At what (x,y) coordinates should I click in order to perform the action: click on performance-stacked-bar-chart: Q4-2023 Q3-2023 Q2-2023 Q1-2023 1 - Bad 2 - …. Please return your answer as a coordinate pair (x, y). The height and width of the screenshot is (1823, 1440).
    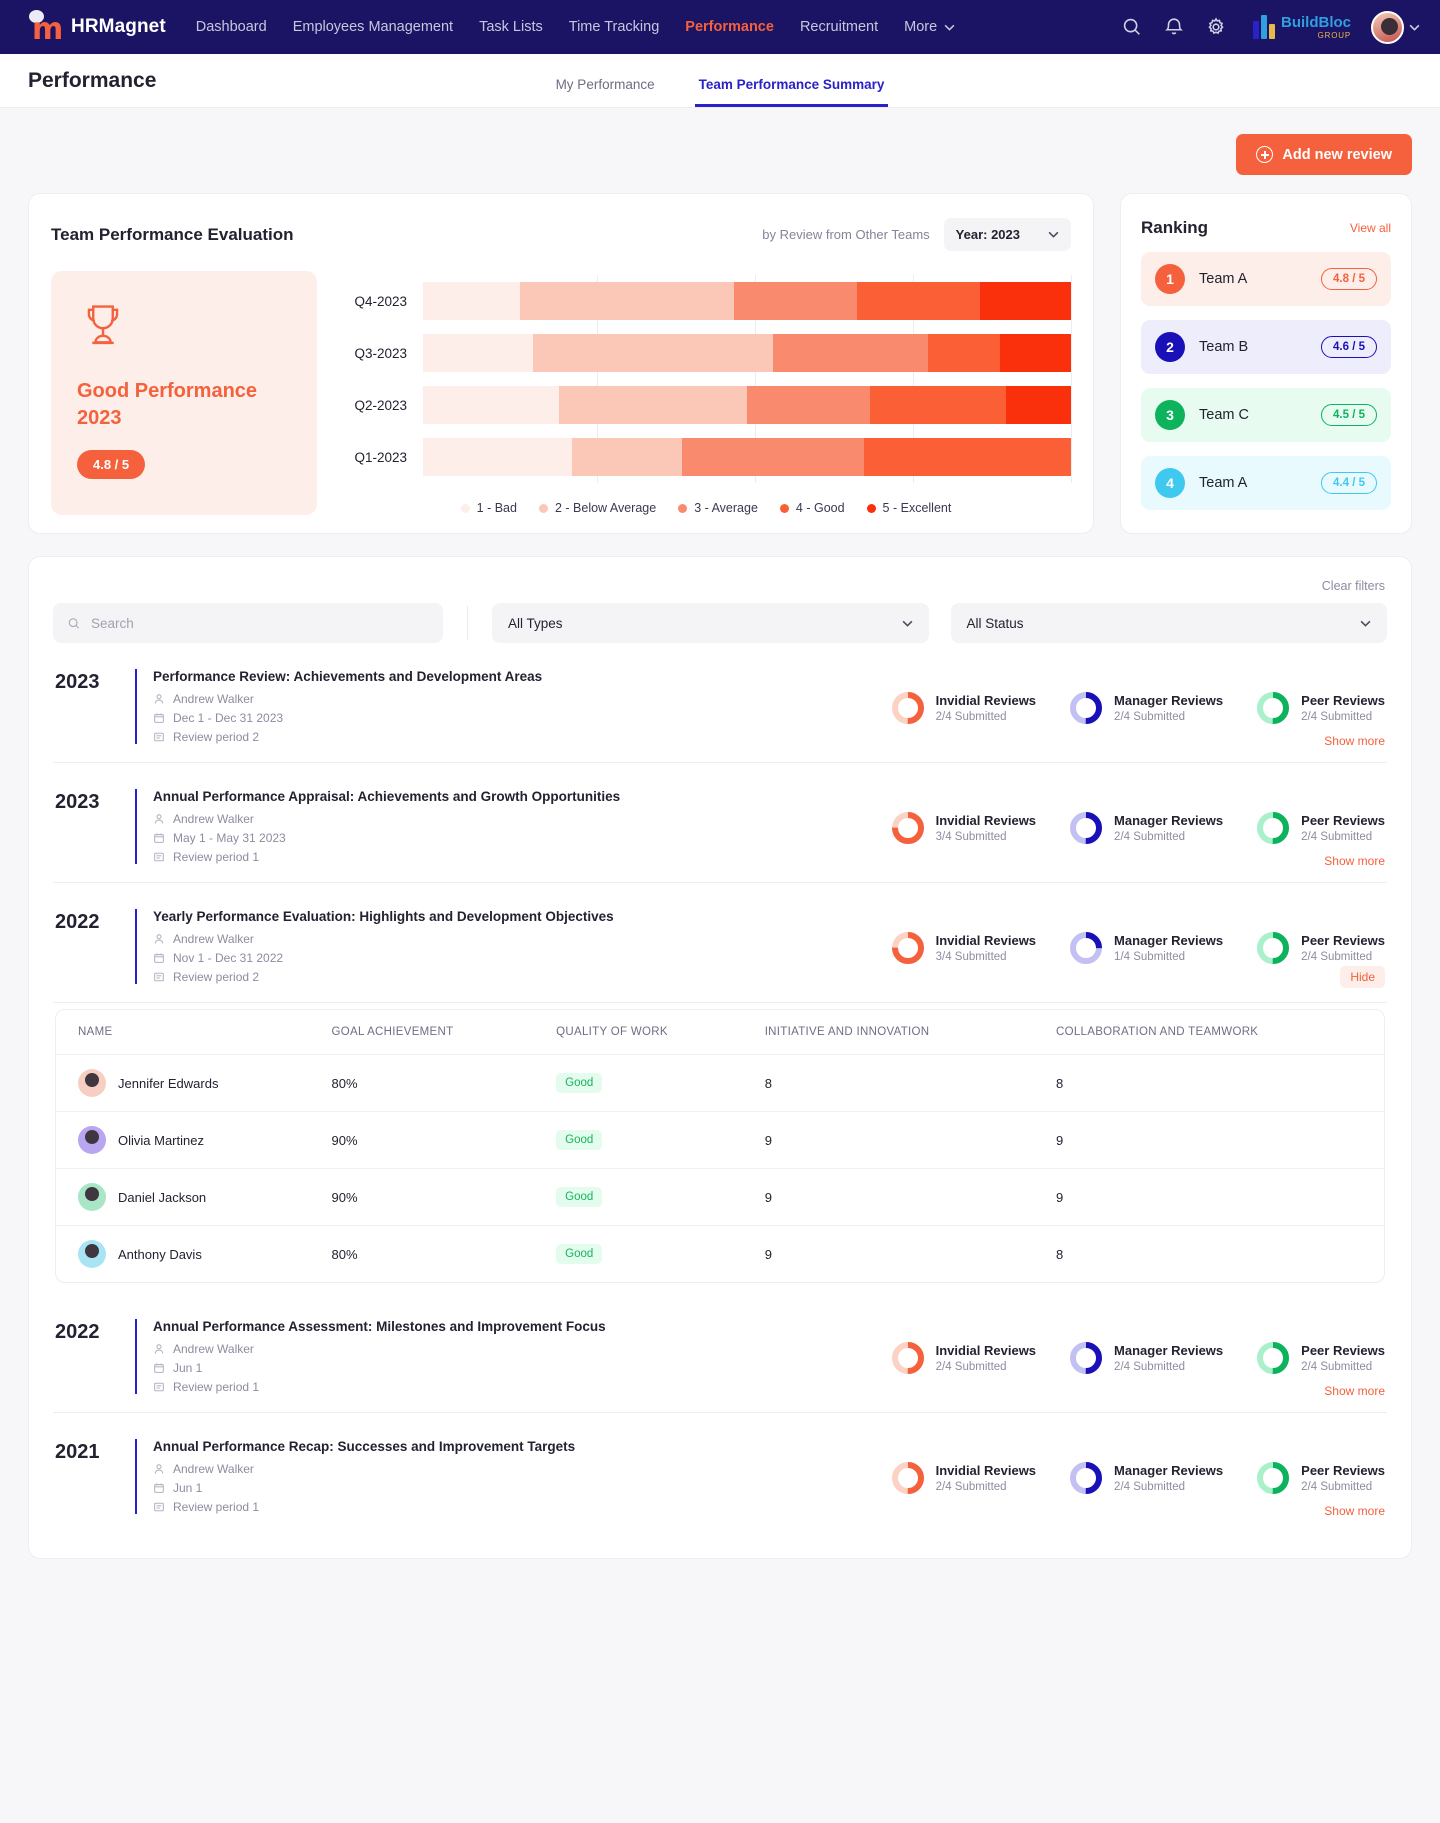
    Looking at the image, I should click on (706, 393).